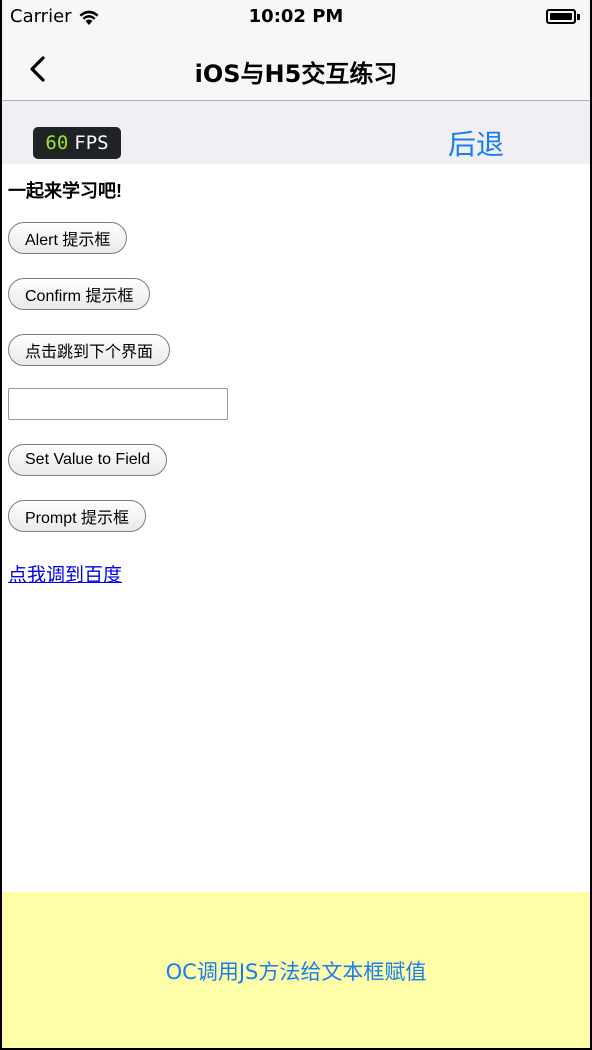 The height and width of the screenshot is (1050, 592). What do you see at coordinates (296, 74) in the screenshot?
I see `page-title: iOS与H5交互练习` at bounding box center [296, 74].